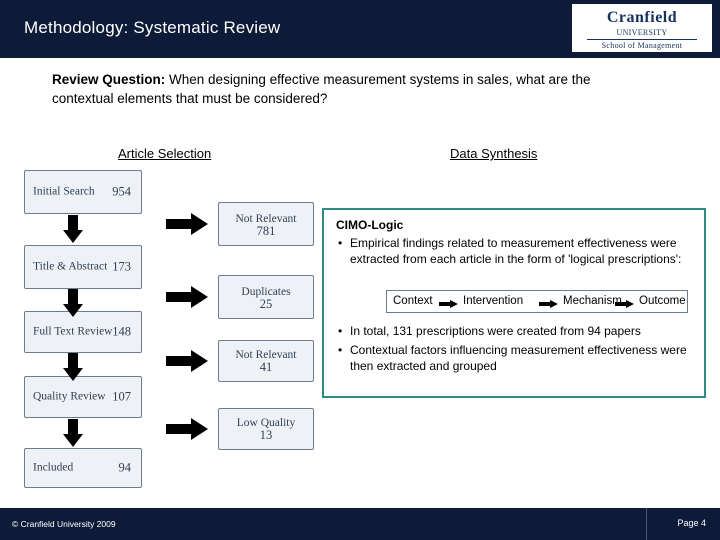  What do you see at coordinates (646, 524) in the screenshot?
I see `footer-divider` at bounding box center [646, 524].